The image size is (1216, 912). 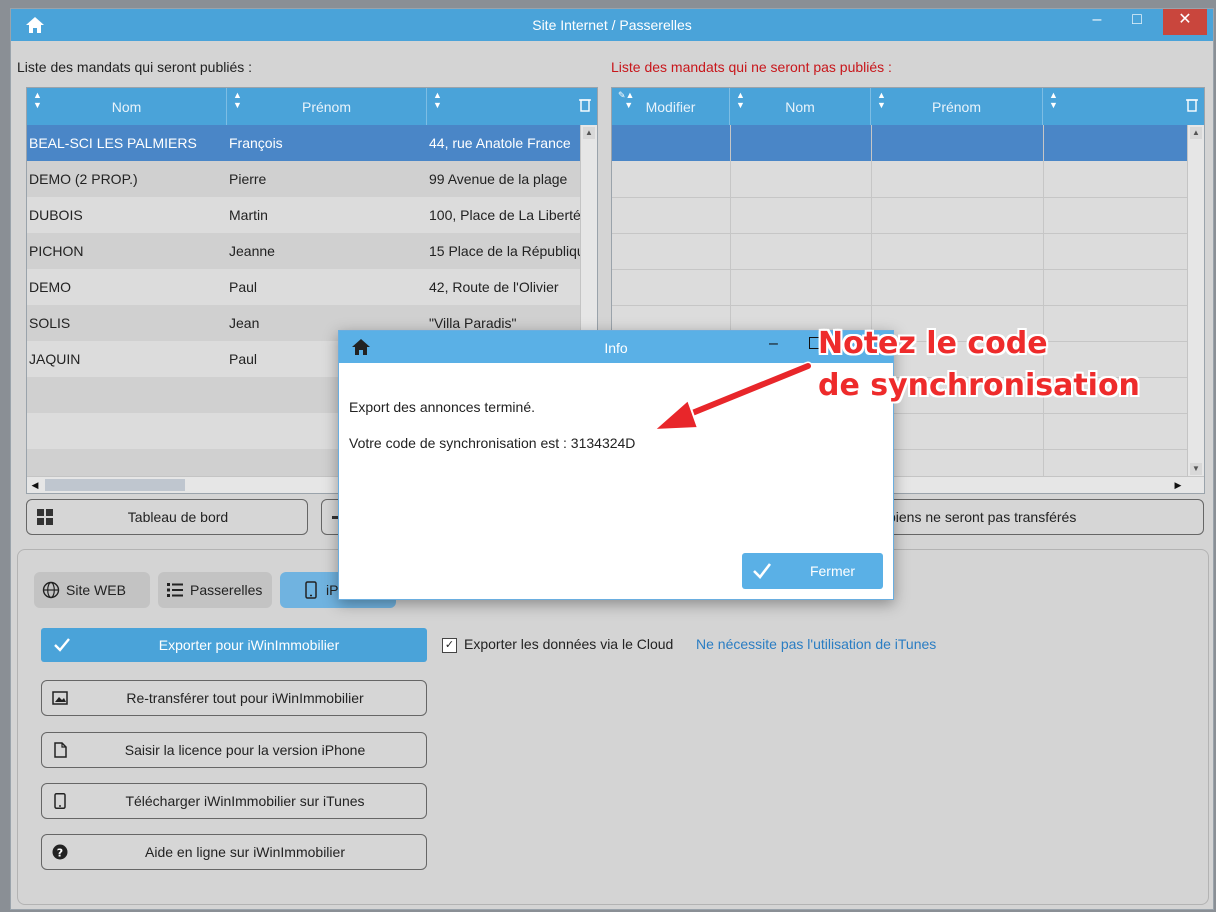 I want to click on list-icon, so click(x=175, y=590).